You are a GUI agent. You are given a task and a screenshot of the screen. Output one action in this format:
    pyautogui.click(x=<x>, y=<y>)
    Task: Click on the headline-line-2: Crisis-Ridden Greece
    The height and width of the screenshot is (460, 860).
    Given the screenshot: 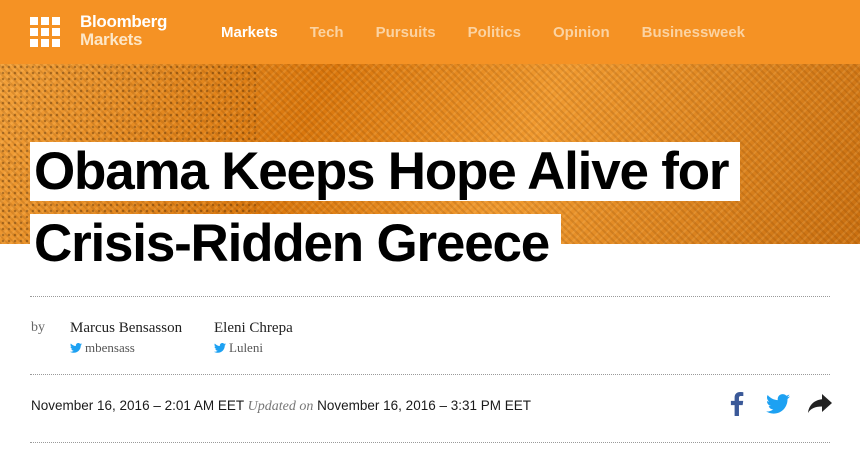 What is the action you would take?
    pyautogui.click(x=296, y=243)
    